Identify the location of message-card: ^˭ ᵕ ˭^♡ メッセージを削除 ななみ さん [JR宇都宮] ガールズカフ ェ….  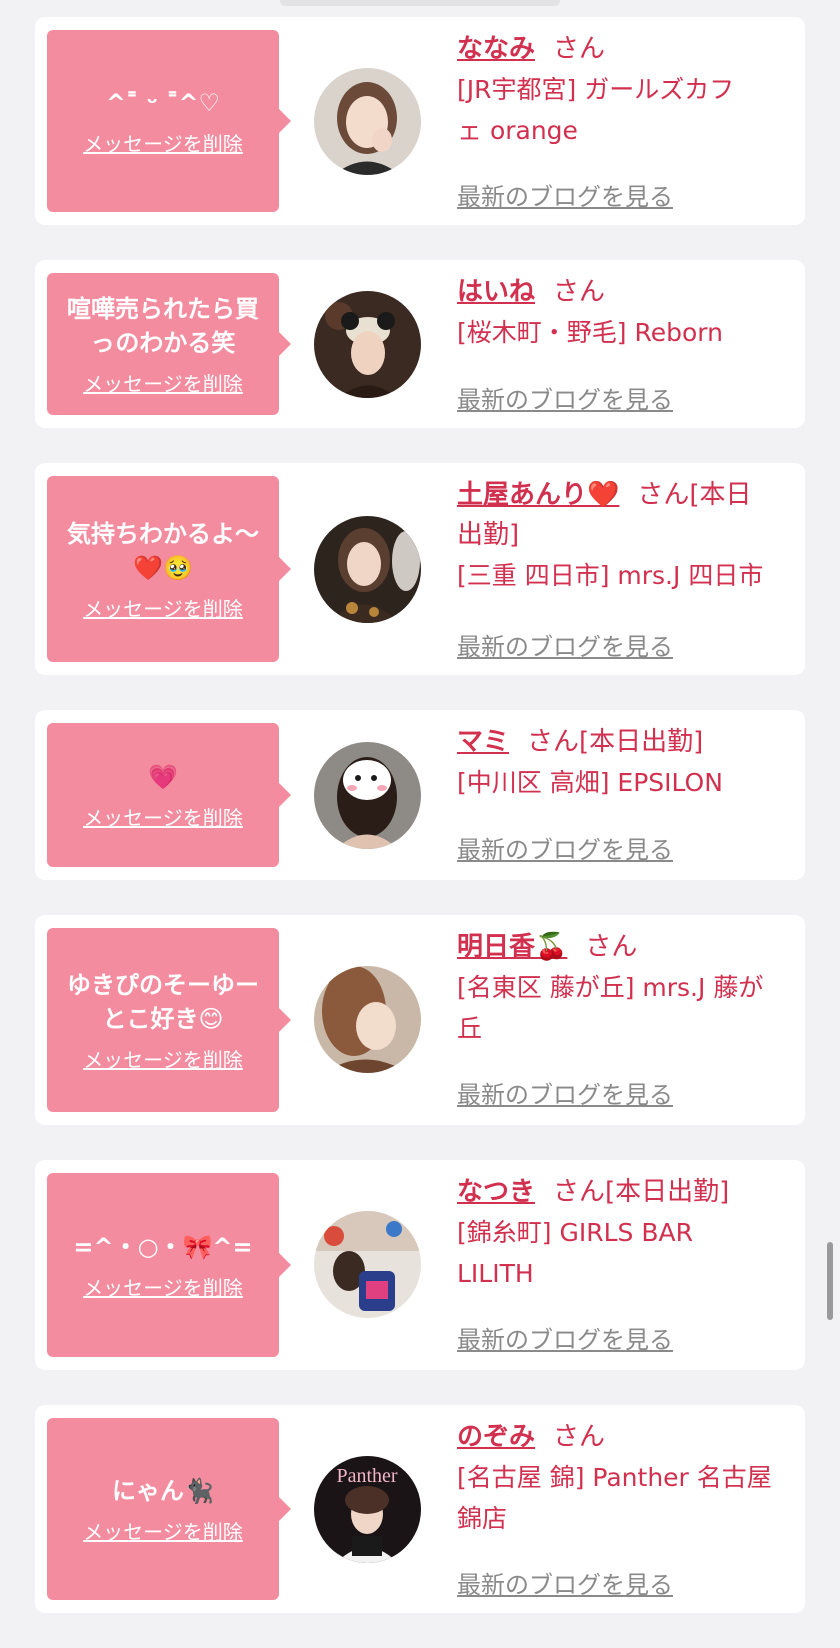
(420, 121).